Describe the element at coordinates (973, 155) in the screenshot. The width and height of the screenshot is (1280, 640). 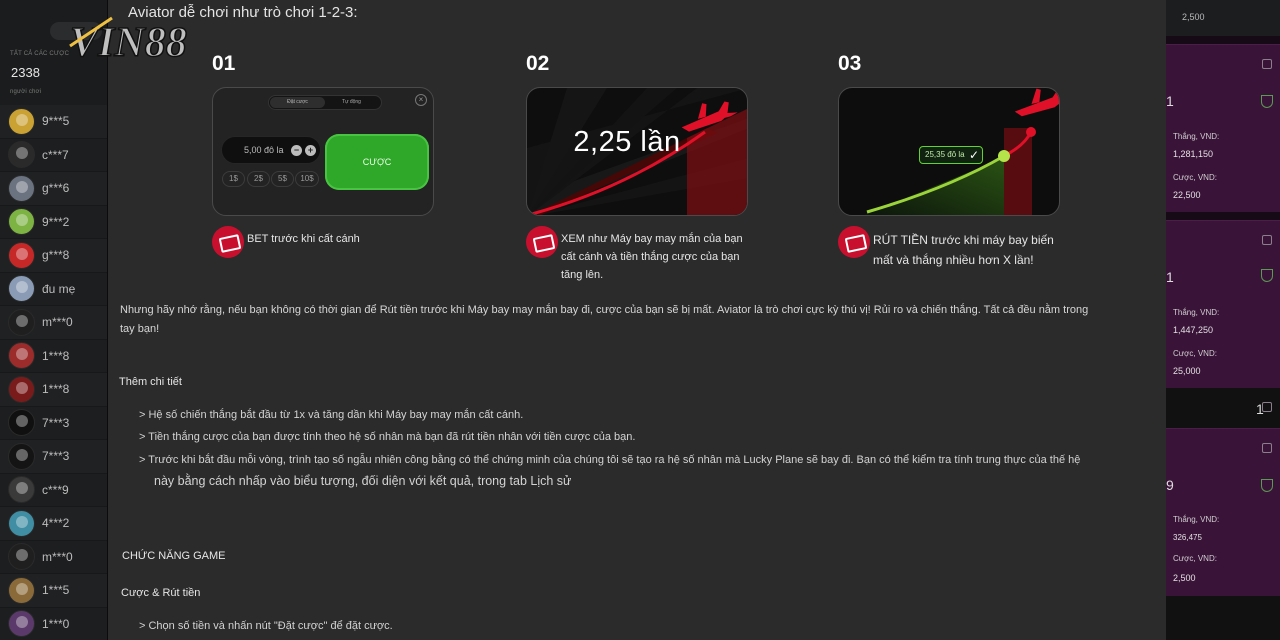
I see `check-icon: ✓` at that location.